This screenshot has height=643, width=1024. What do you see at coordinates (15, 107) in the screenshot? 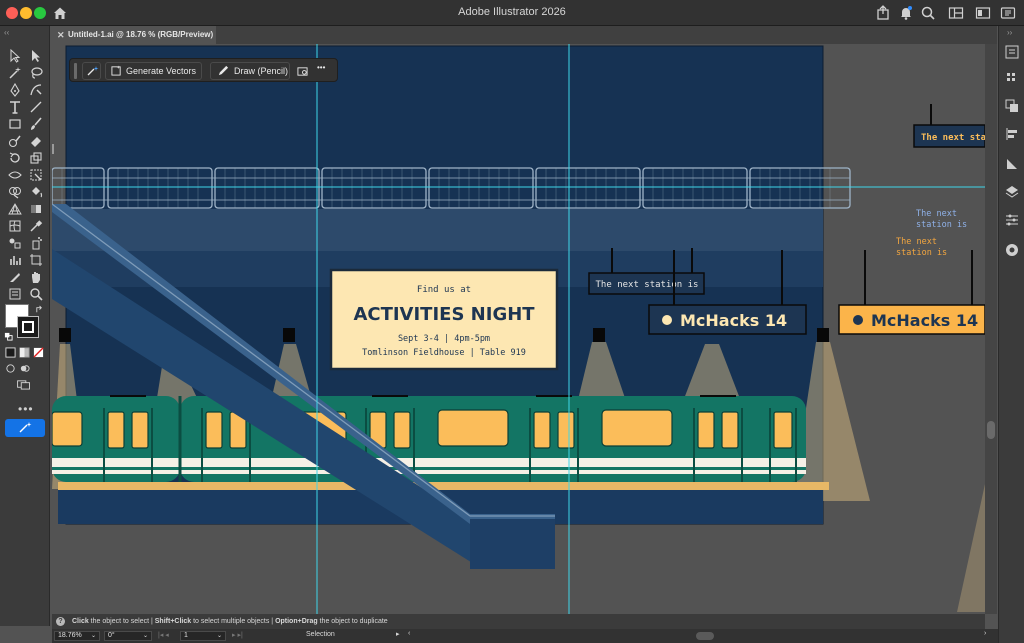
I see `type-tool-icon` at bounding box center [15, 107].